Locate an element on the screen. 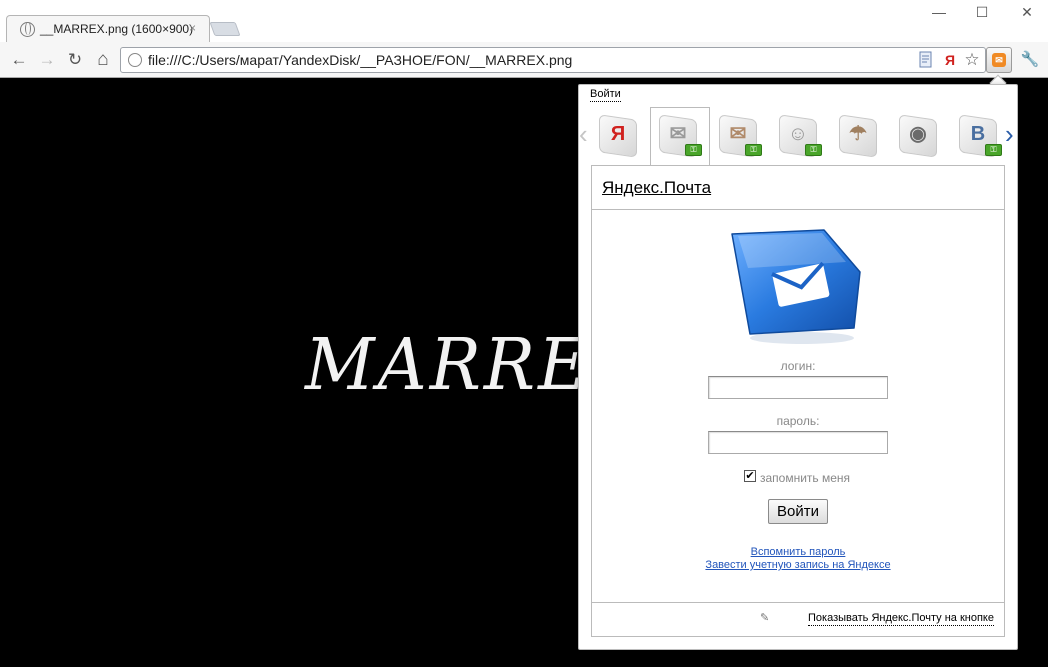 This screenshot has height=667, width=1048. yandex-mail-logo-icon is located at coordinates (796, 286).